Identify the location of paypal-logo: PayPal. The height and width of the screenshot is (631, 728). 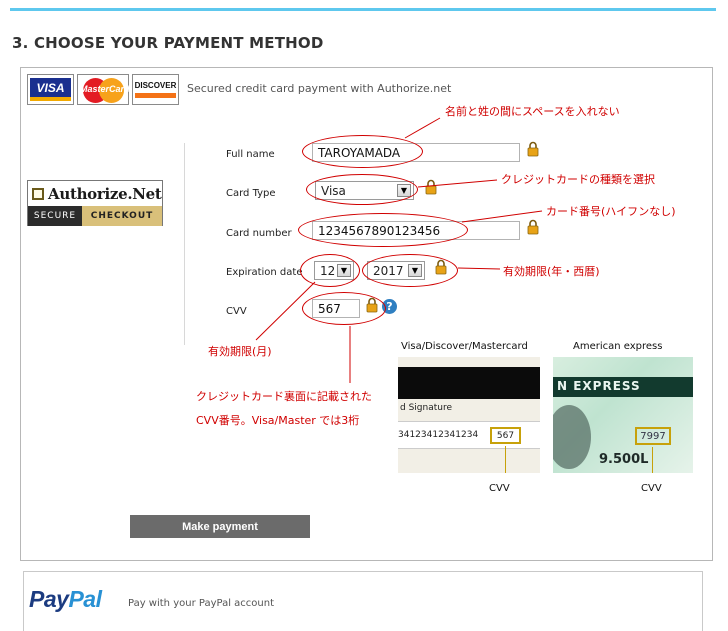
(65, 599).